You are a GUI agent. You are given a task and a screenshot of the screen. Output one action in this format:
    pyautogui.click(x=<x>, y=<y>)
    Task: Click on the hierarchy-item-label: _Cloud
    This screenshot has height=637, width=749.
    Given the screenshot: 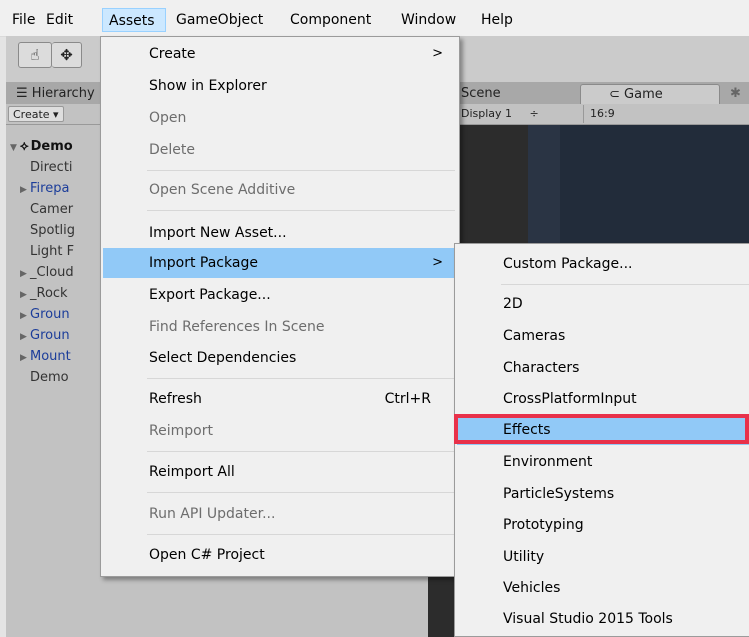 What is the action you would take?
    pyautogui.click(x=52, y=272)
    